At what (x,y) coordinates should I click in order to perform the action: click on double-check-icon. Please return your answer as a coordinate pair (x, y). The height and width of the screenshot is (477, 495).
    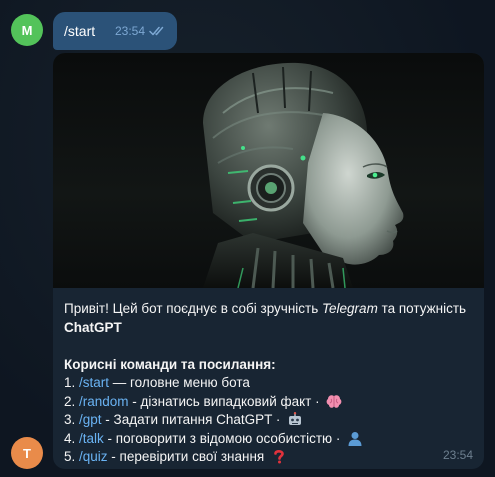
    Looking at the image, I should click on (156, 31).